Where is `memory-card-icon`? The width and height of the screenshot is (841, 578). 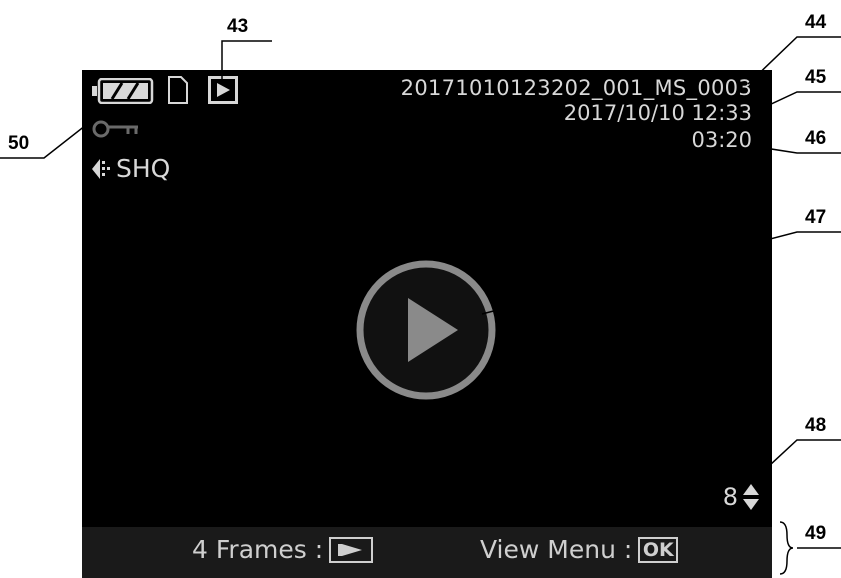
memory-card-icon is located at coordinates (178, 90).